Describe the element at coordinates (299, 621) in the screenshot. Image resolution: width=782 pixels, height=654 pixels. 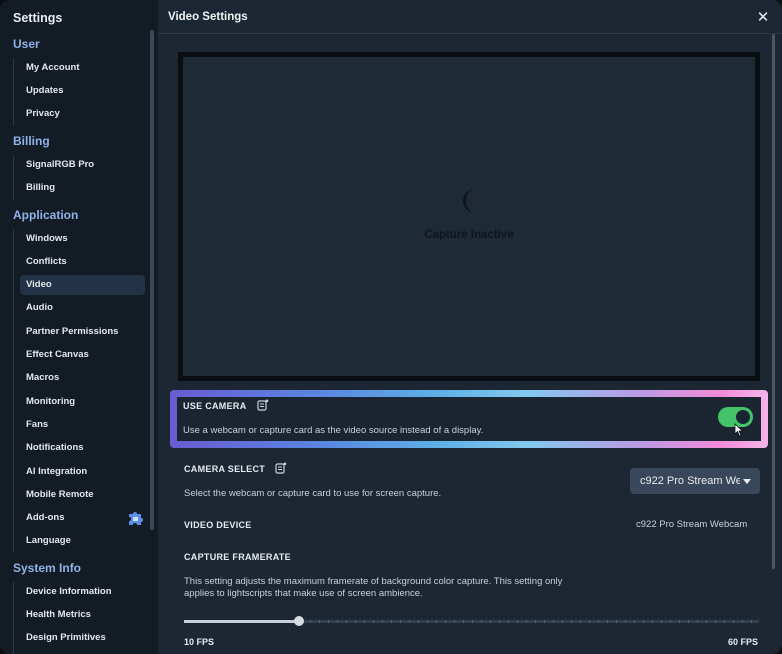
I see `framerate-slider-handle` at that location.